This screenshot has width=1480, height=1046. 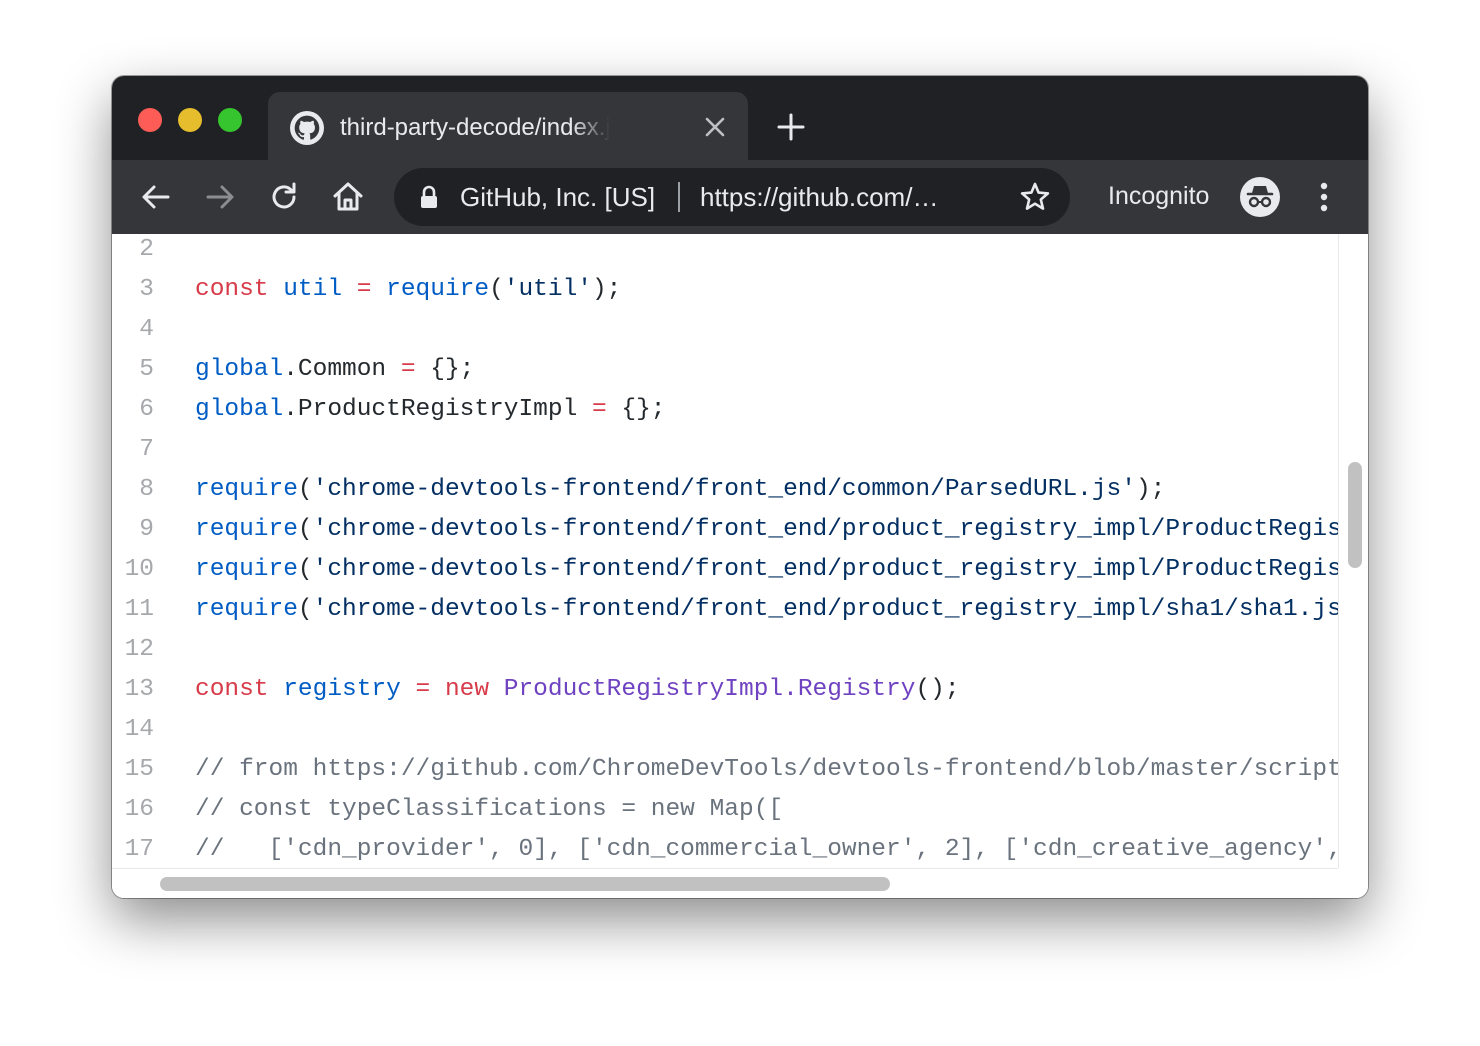 What do you see at coordinates (190, 120) in the screenshot?
I see `window-minimize-button` at bounding box center [190, 120].